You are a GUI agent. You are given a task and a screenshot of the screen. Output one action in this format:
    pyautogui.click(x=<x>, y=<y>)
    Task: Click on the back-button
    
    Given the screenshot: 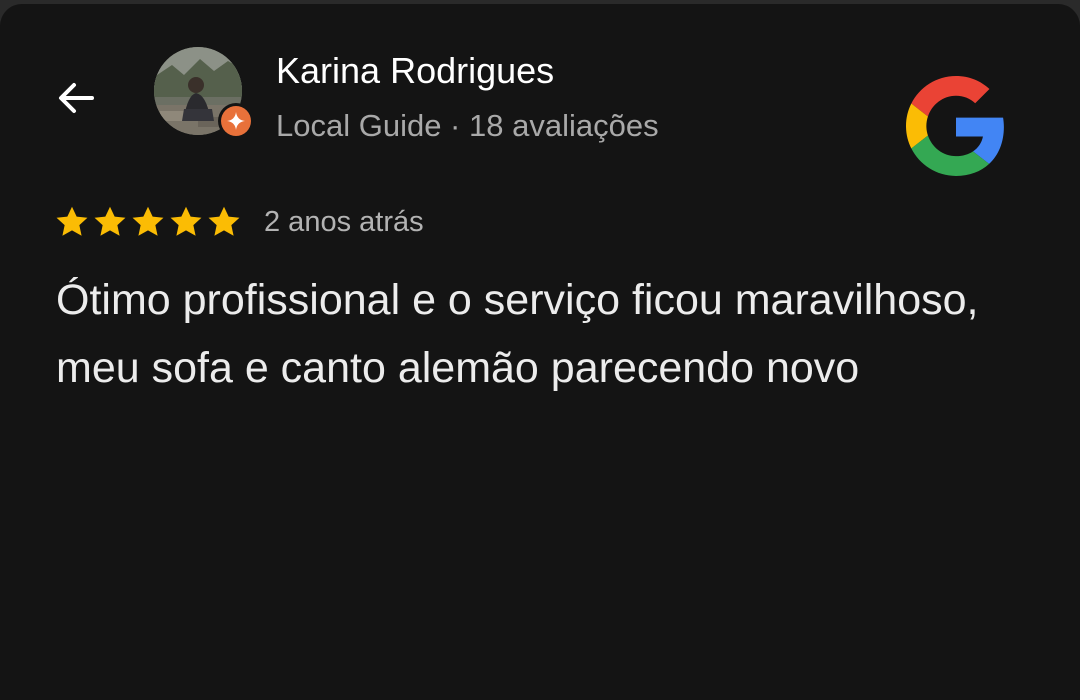 What is the action you would take?
    pyautogui.click(x=76, y=98)
    